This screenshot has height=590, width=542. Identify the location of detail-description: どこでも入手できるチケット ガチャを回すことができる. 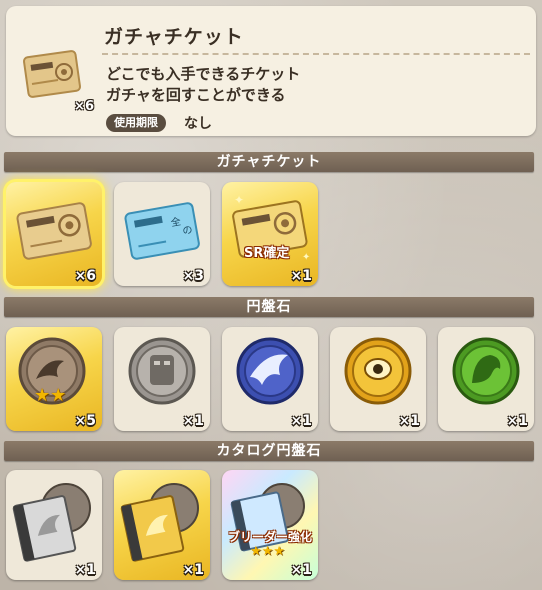
(203, 85).